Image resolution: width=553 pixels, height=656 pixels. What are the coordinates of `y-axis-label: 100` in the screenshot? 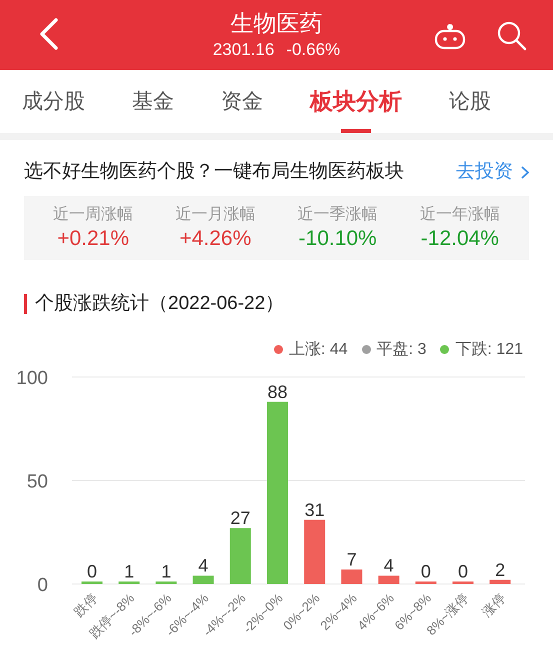 It's located at (32, 378).